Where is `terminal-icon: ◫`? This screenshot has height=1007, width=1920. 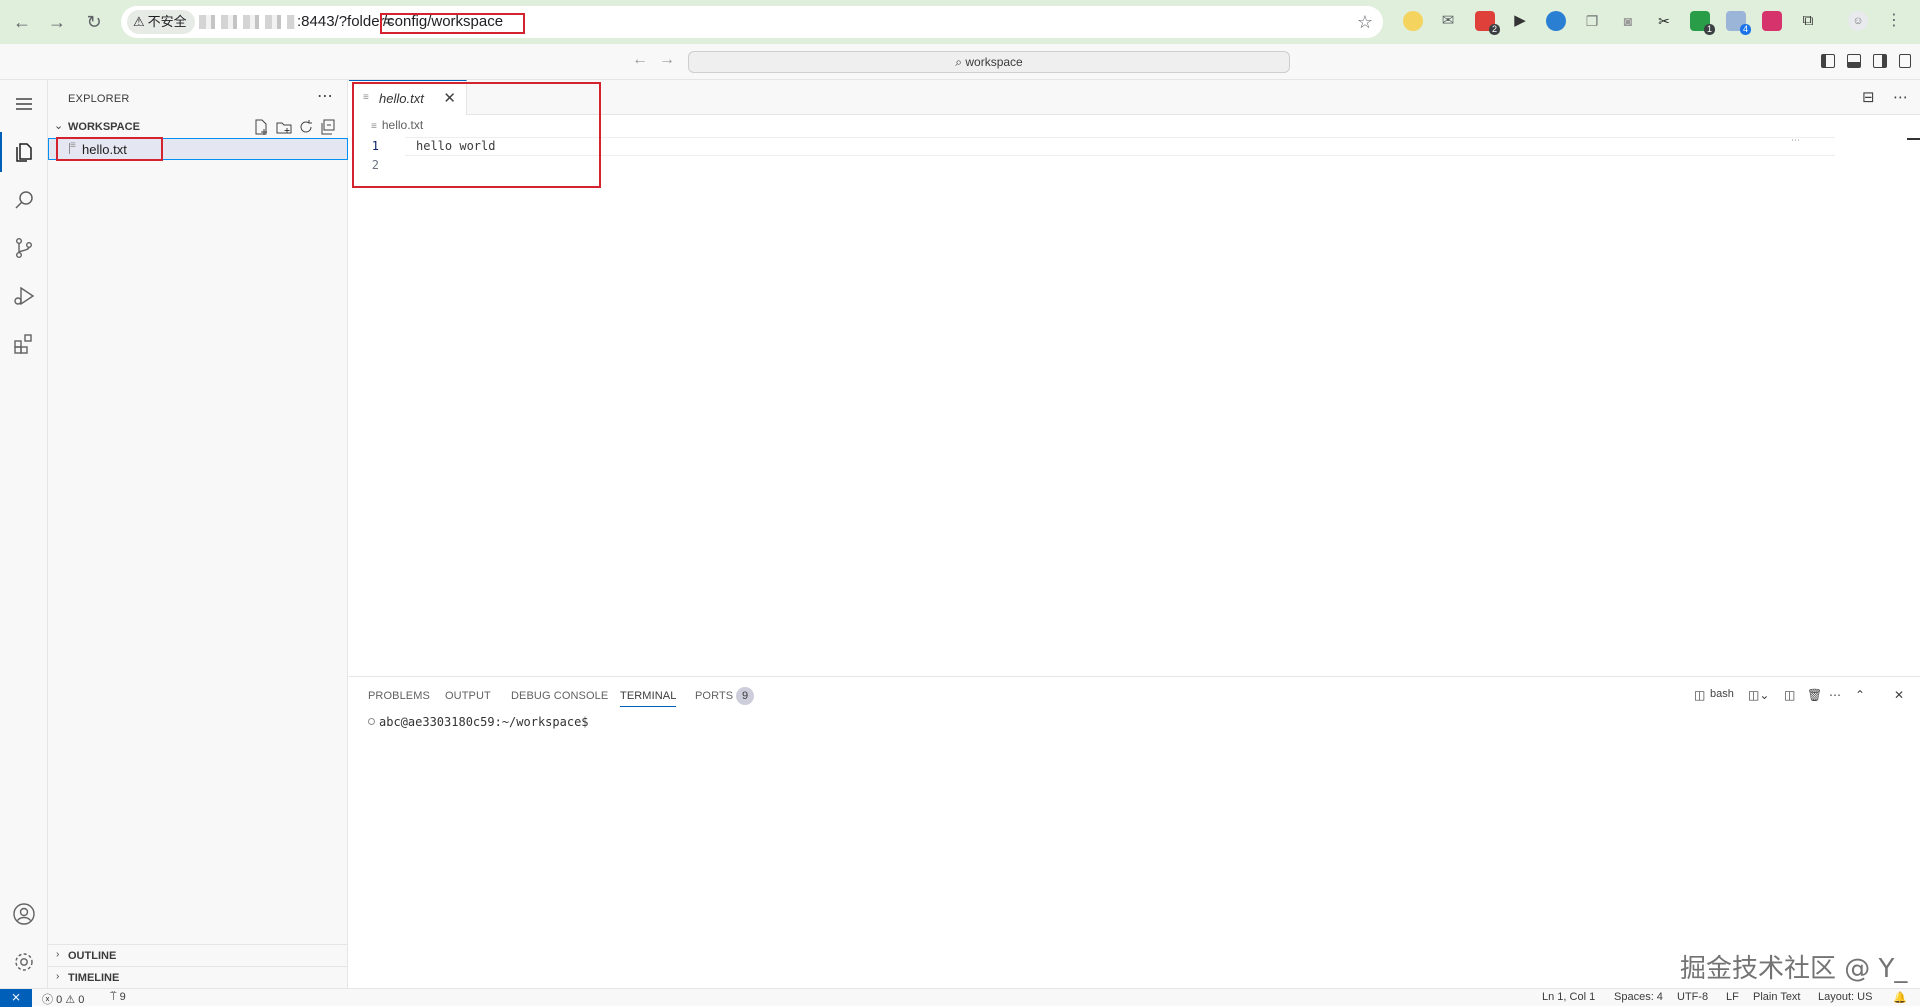
terminal-icon: ◫ is located at coordinates (1700, 695).